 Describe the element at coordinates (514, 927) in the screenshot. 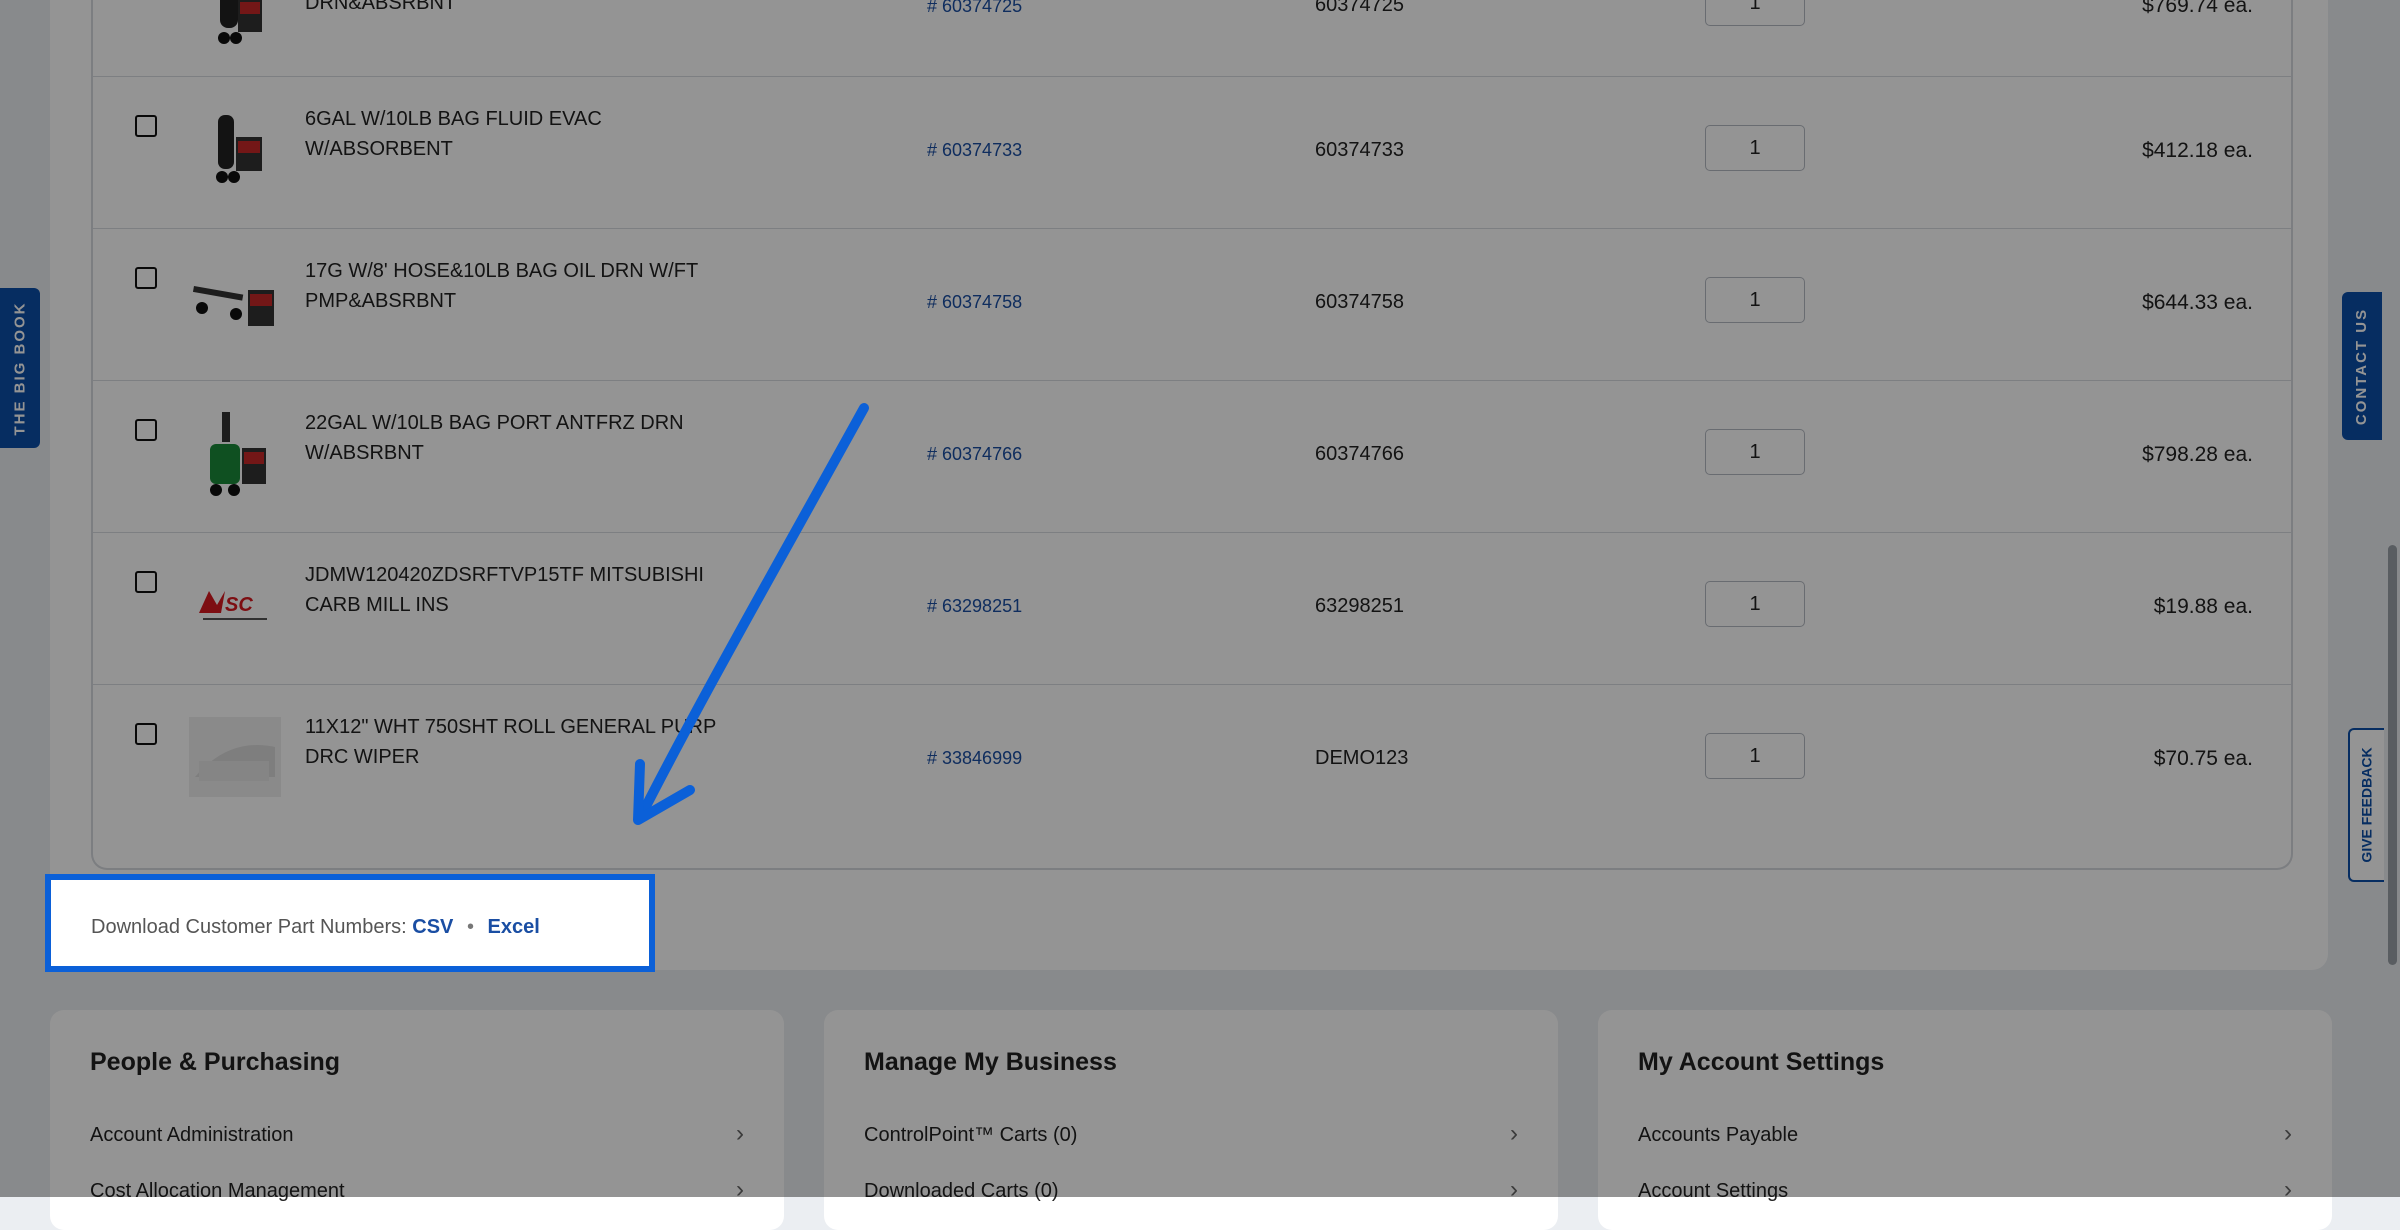

I see `excel-download-link: Excel` at that location.